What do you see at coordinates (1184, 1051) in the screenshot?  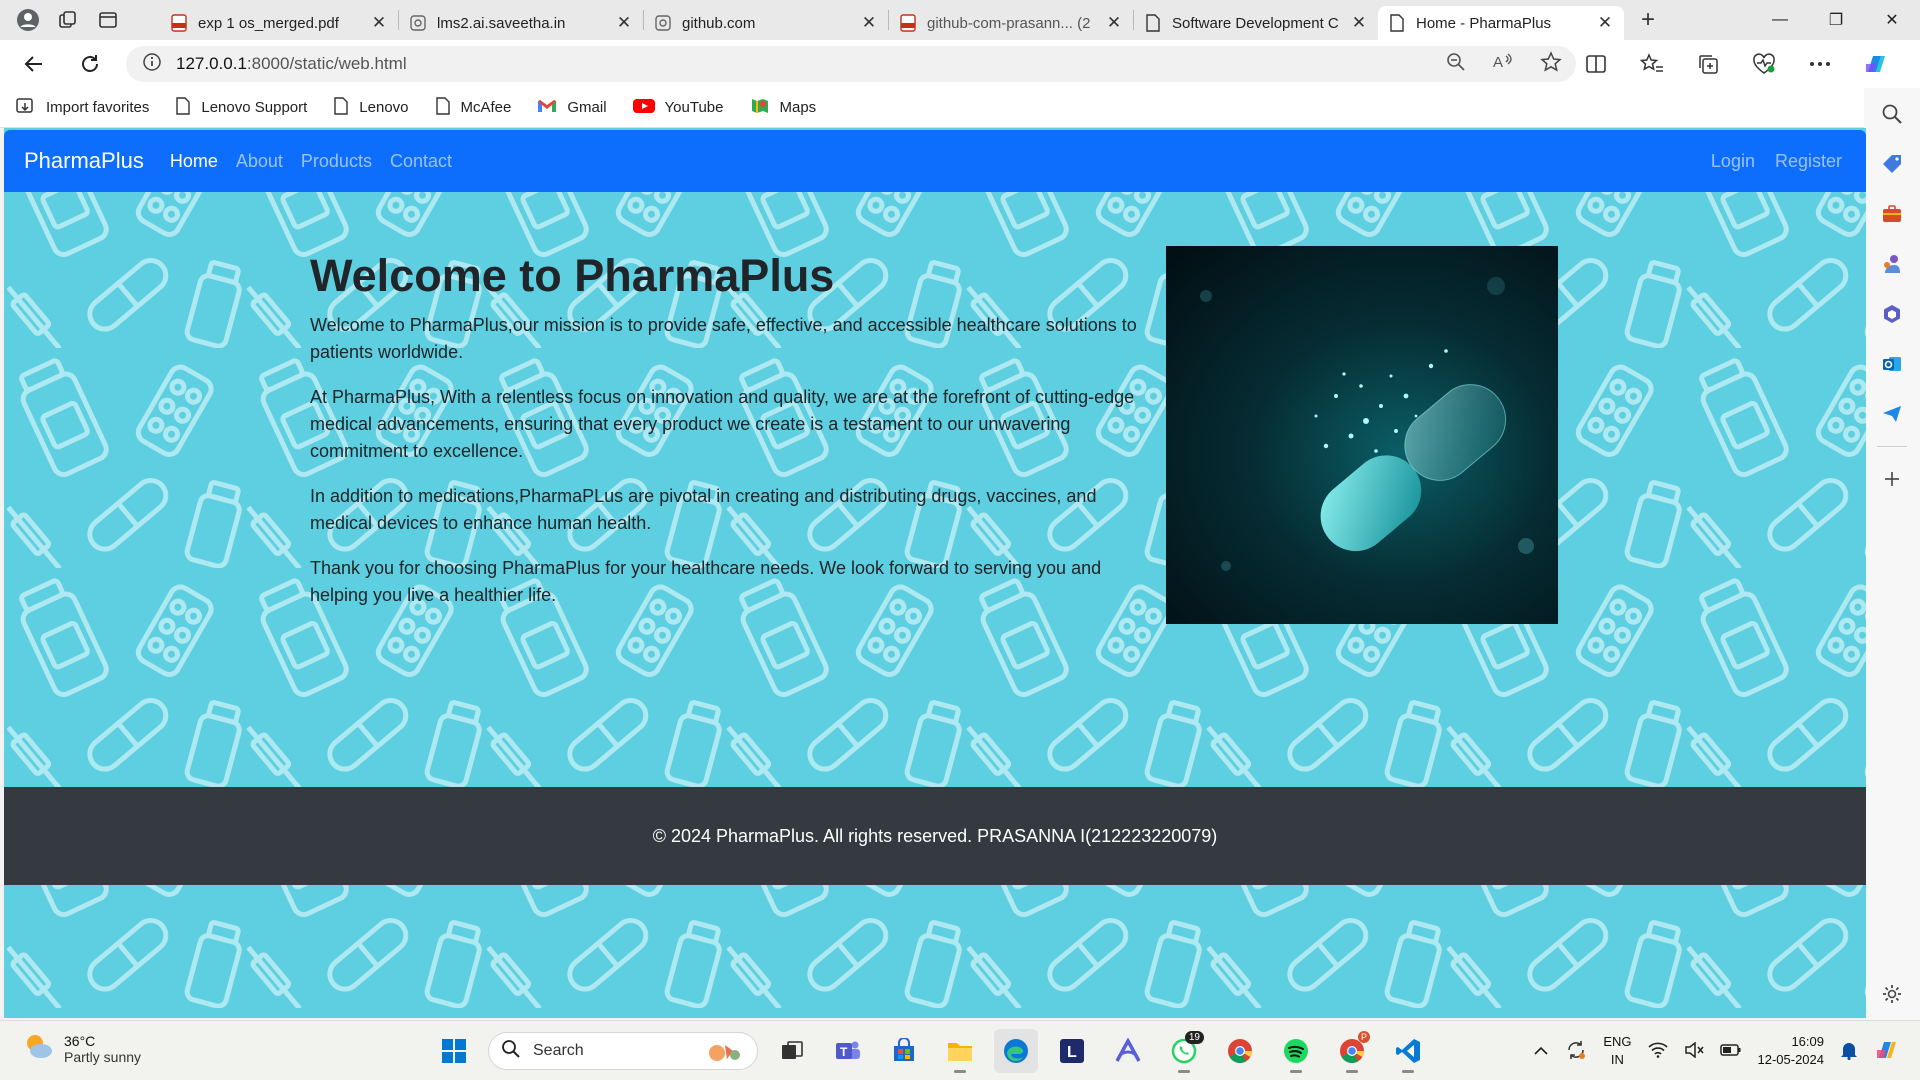 I see `whatsapp-icon: 19` at bounding box center [1184, 1051].